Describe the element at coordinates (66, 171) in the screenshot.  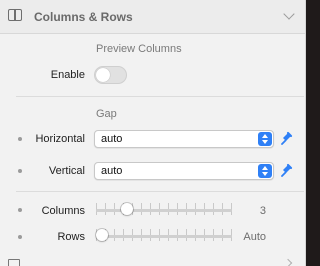
I see `vertical-gap-label: Vertical` at that location.